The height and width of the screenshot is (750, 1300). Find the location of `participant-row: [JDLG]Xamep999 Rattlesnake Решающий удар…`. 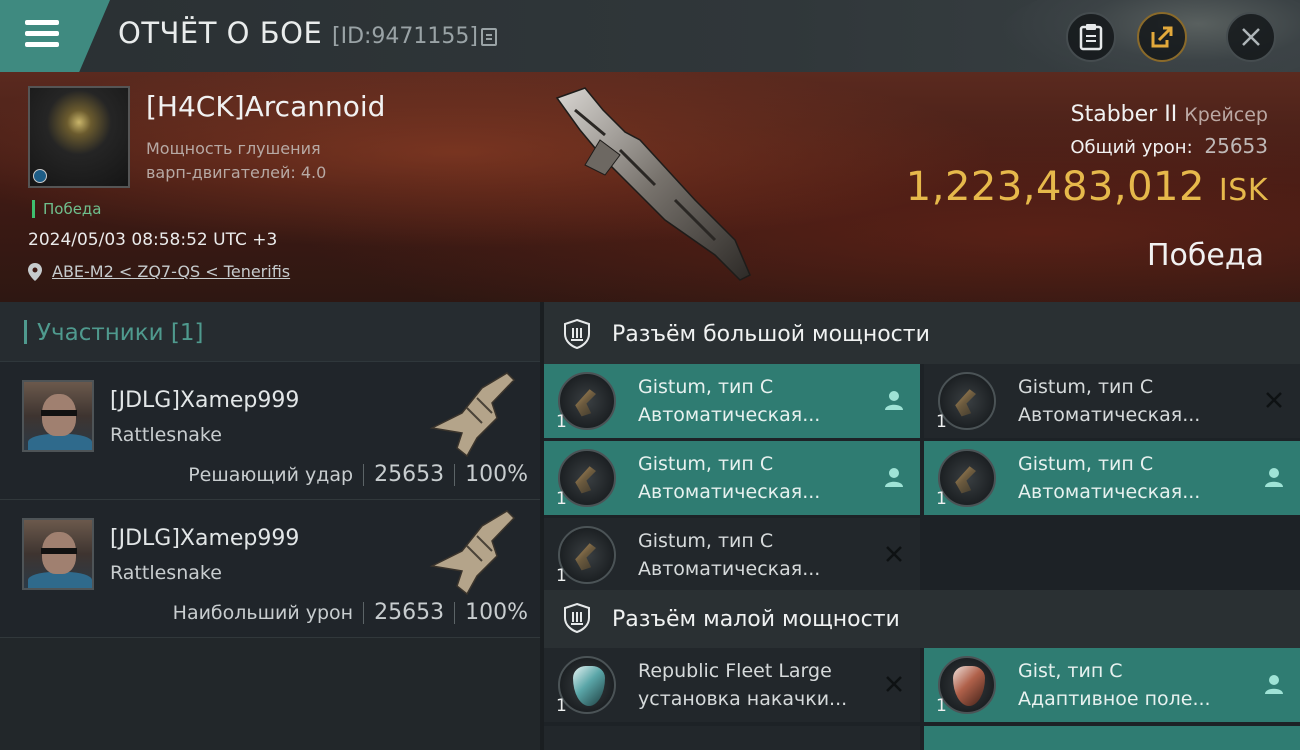

participant-row: [JDLG]Xamep999 Rattlesnake Решающий удар… is located at coordinates (270, 431).